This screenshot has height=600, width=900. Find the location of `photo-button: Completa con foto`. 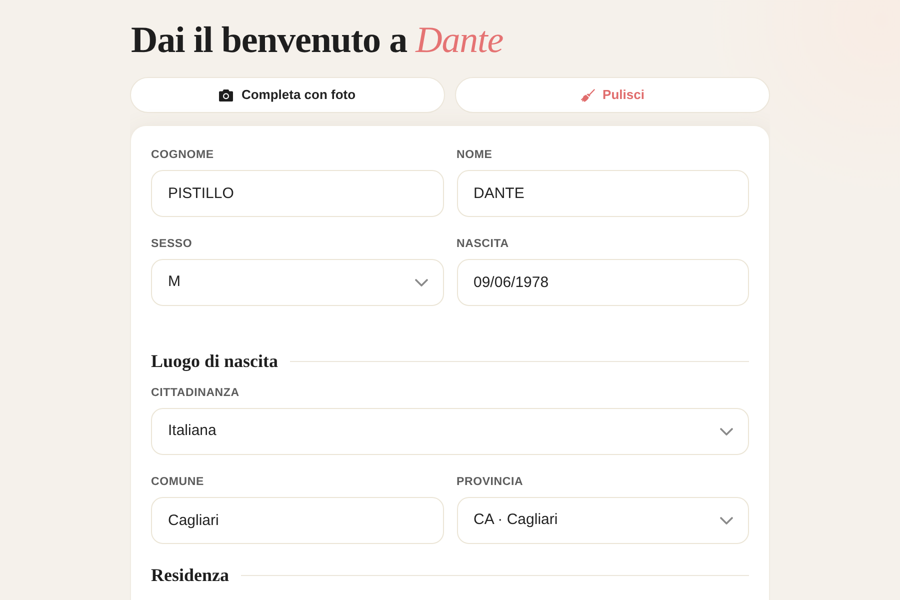

photo-button: Completa con foto is located at coordinates (287, 95).